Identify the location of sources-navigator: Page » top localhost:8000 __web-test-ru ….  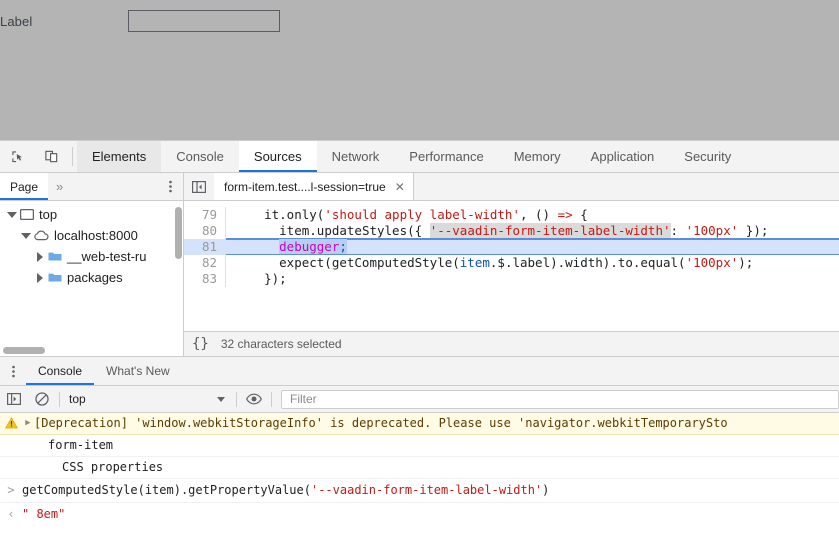
(92, 264).